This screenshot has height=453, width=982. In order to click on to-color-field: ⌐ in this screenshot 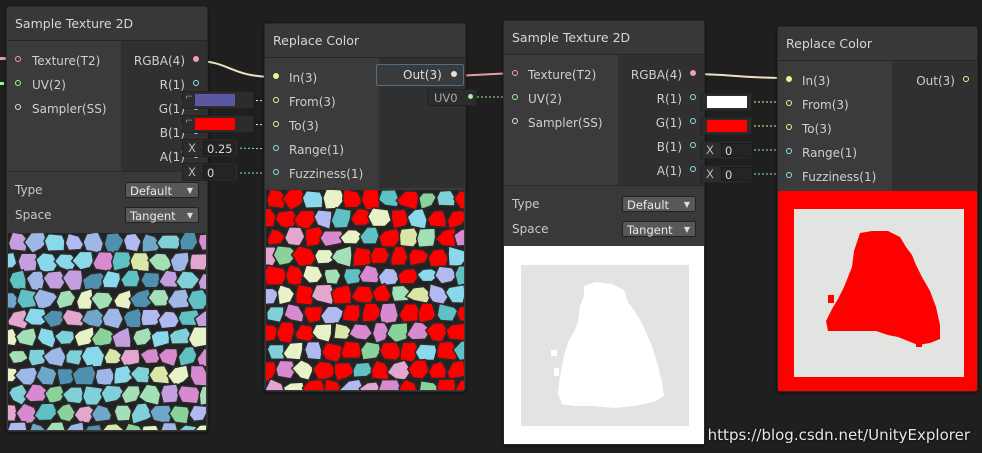, I will do `click(218, 124)`.